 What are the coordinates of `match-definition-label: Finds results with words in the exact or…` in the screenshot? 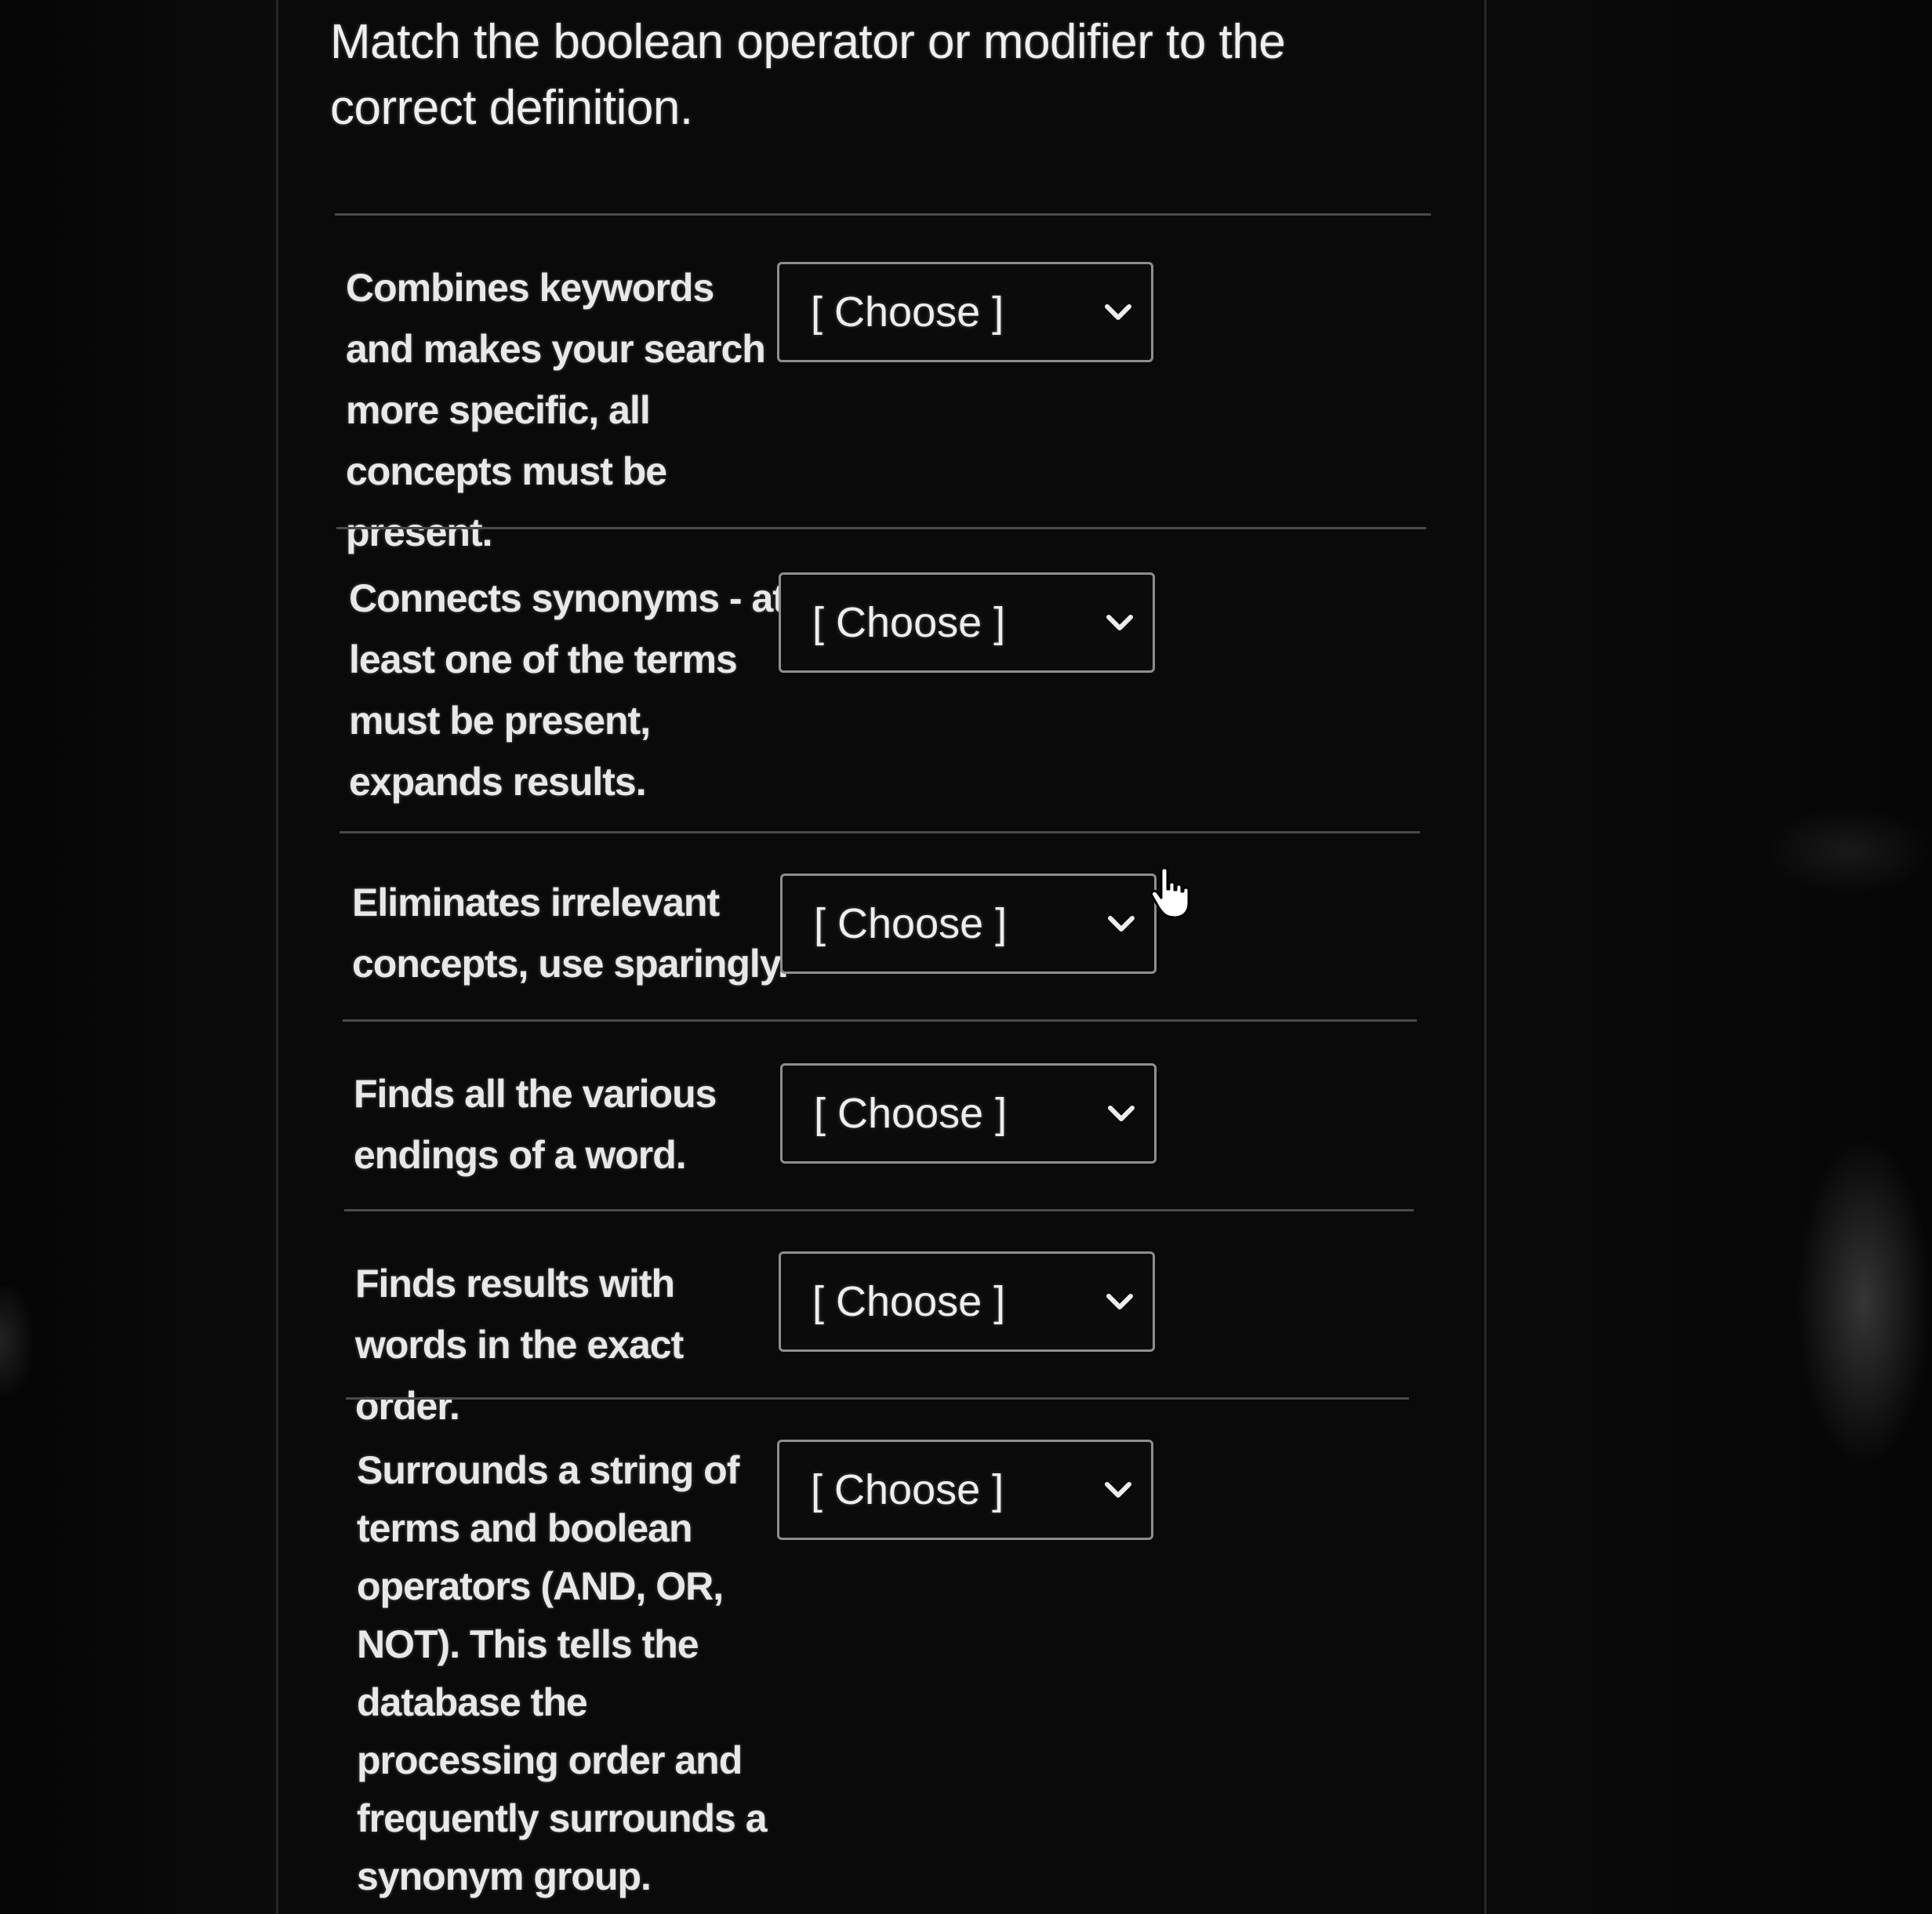 It's located at (519, 1345).